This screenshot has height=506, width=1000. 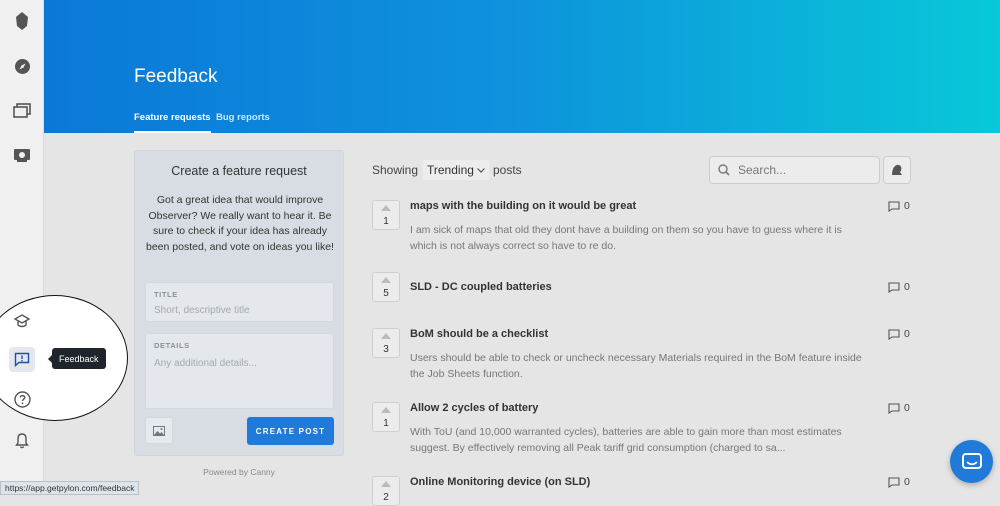 What do you see at coordinates (395, 170) in the screenshot?
I see `showing-label: Showing` at bounding box center [395, 170].